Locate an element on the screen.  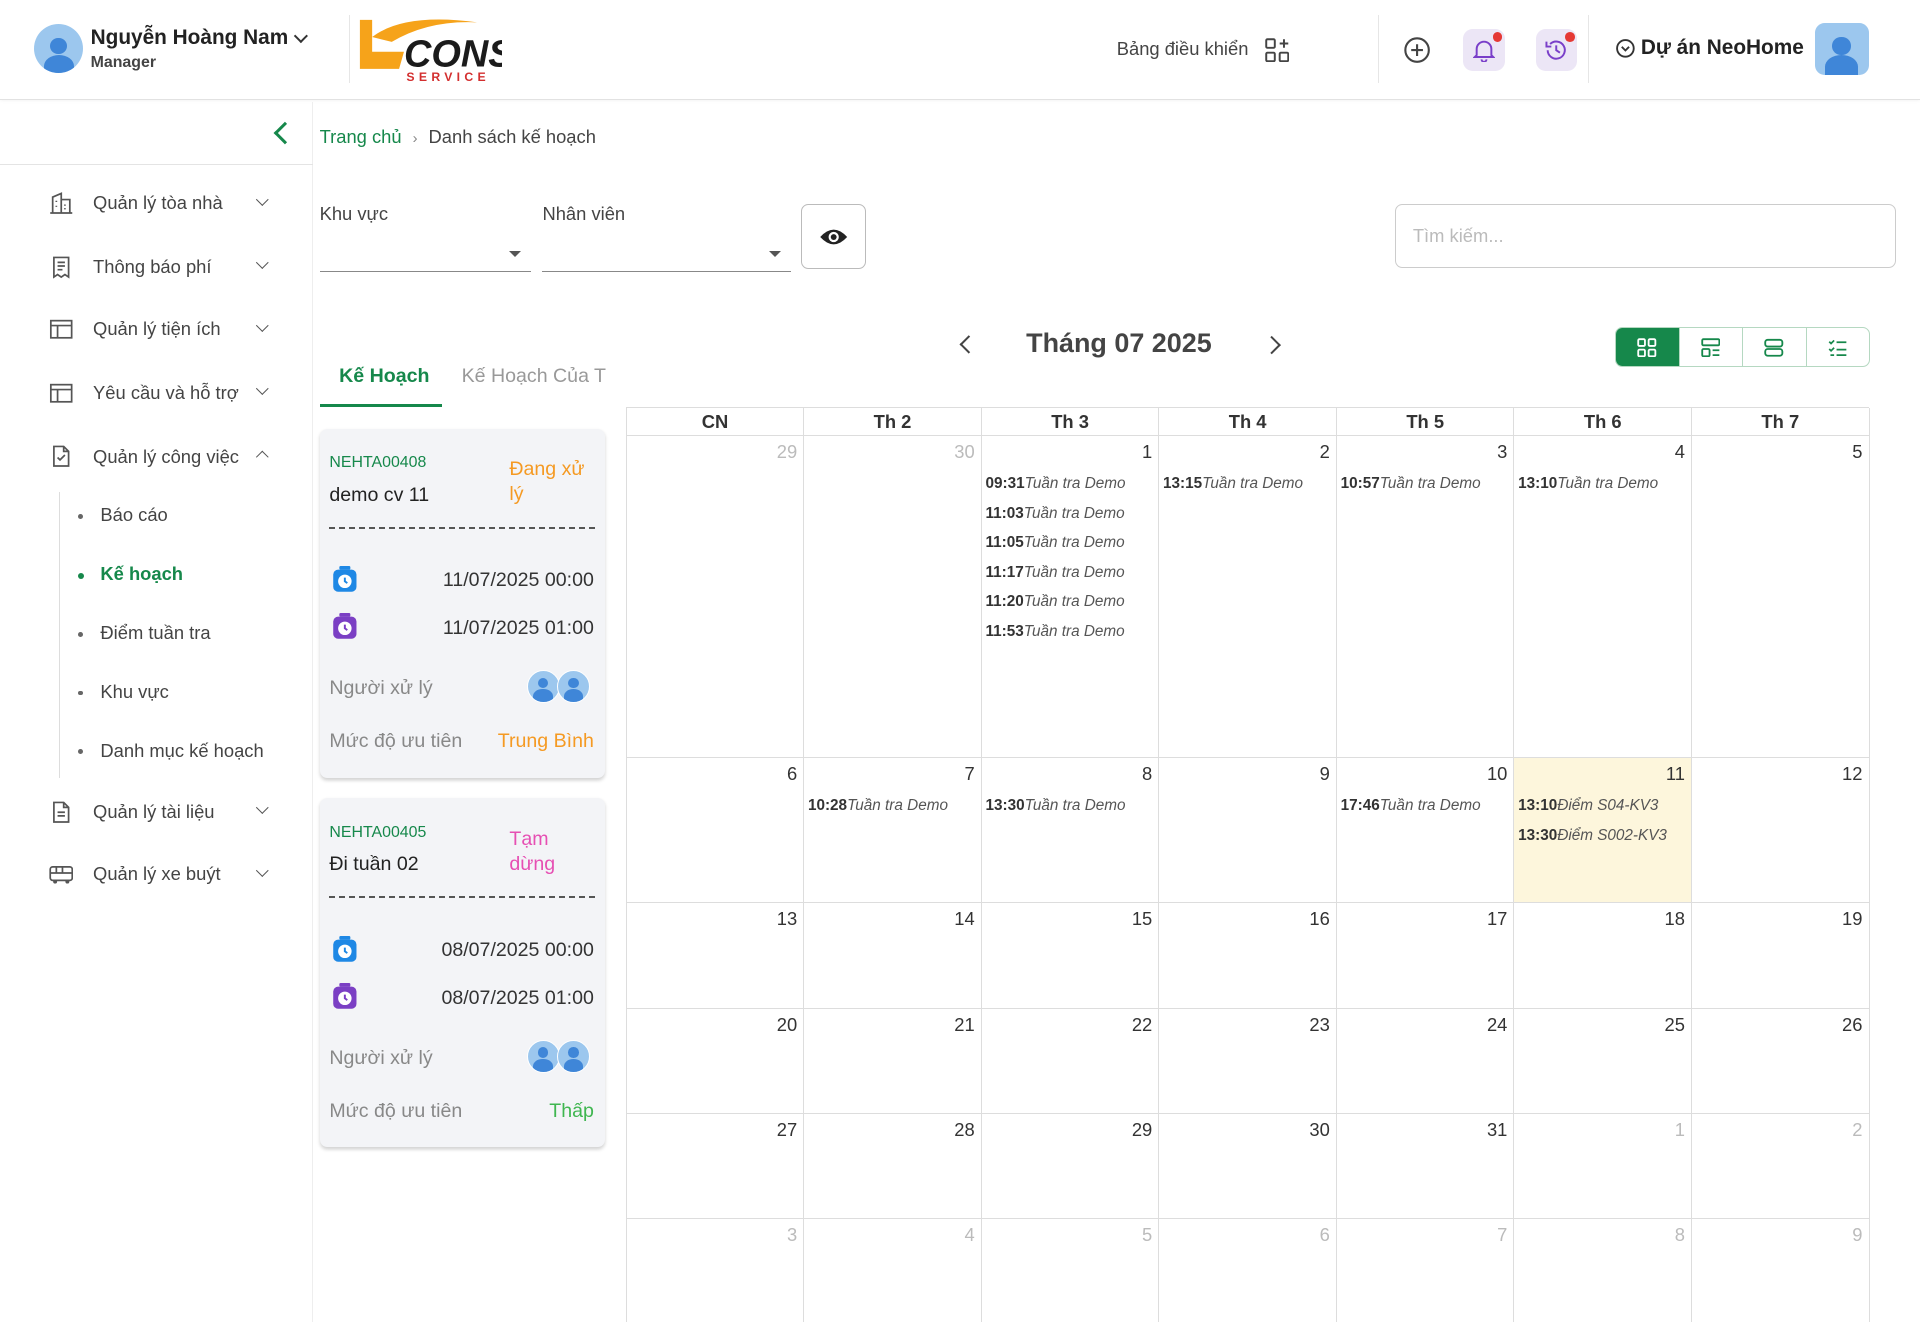
calendar-day-cell: 27 is located at coordinates (715, 1167).